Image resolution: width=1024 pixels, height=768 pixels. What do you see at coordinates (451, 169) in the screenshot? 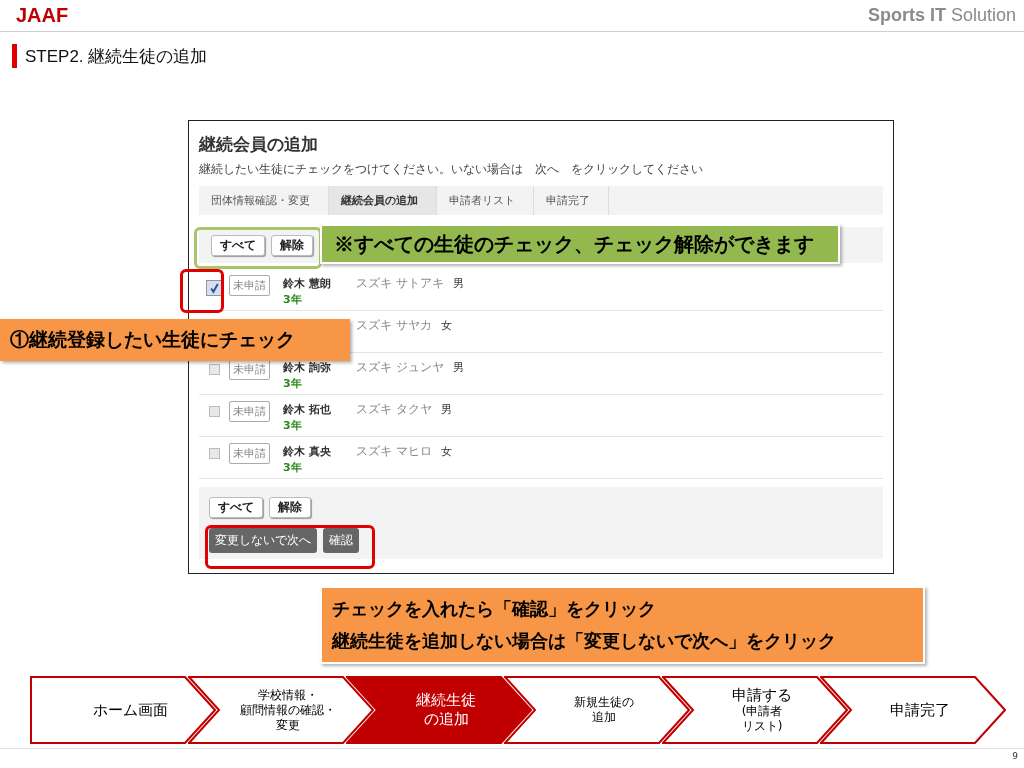
I see `instruction-text: 継続したい生徒にチェックをつけてください。いない場合は 次へ をクリックしてください` at bounding box center [451, 169].